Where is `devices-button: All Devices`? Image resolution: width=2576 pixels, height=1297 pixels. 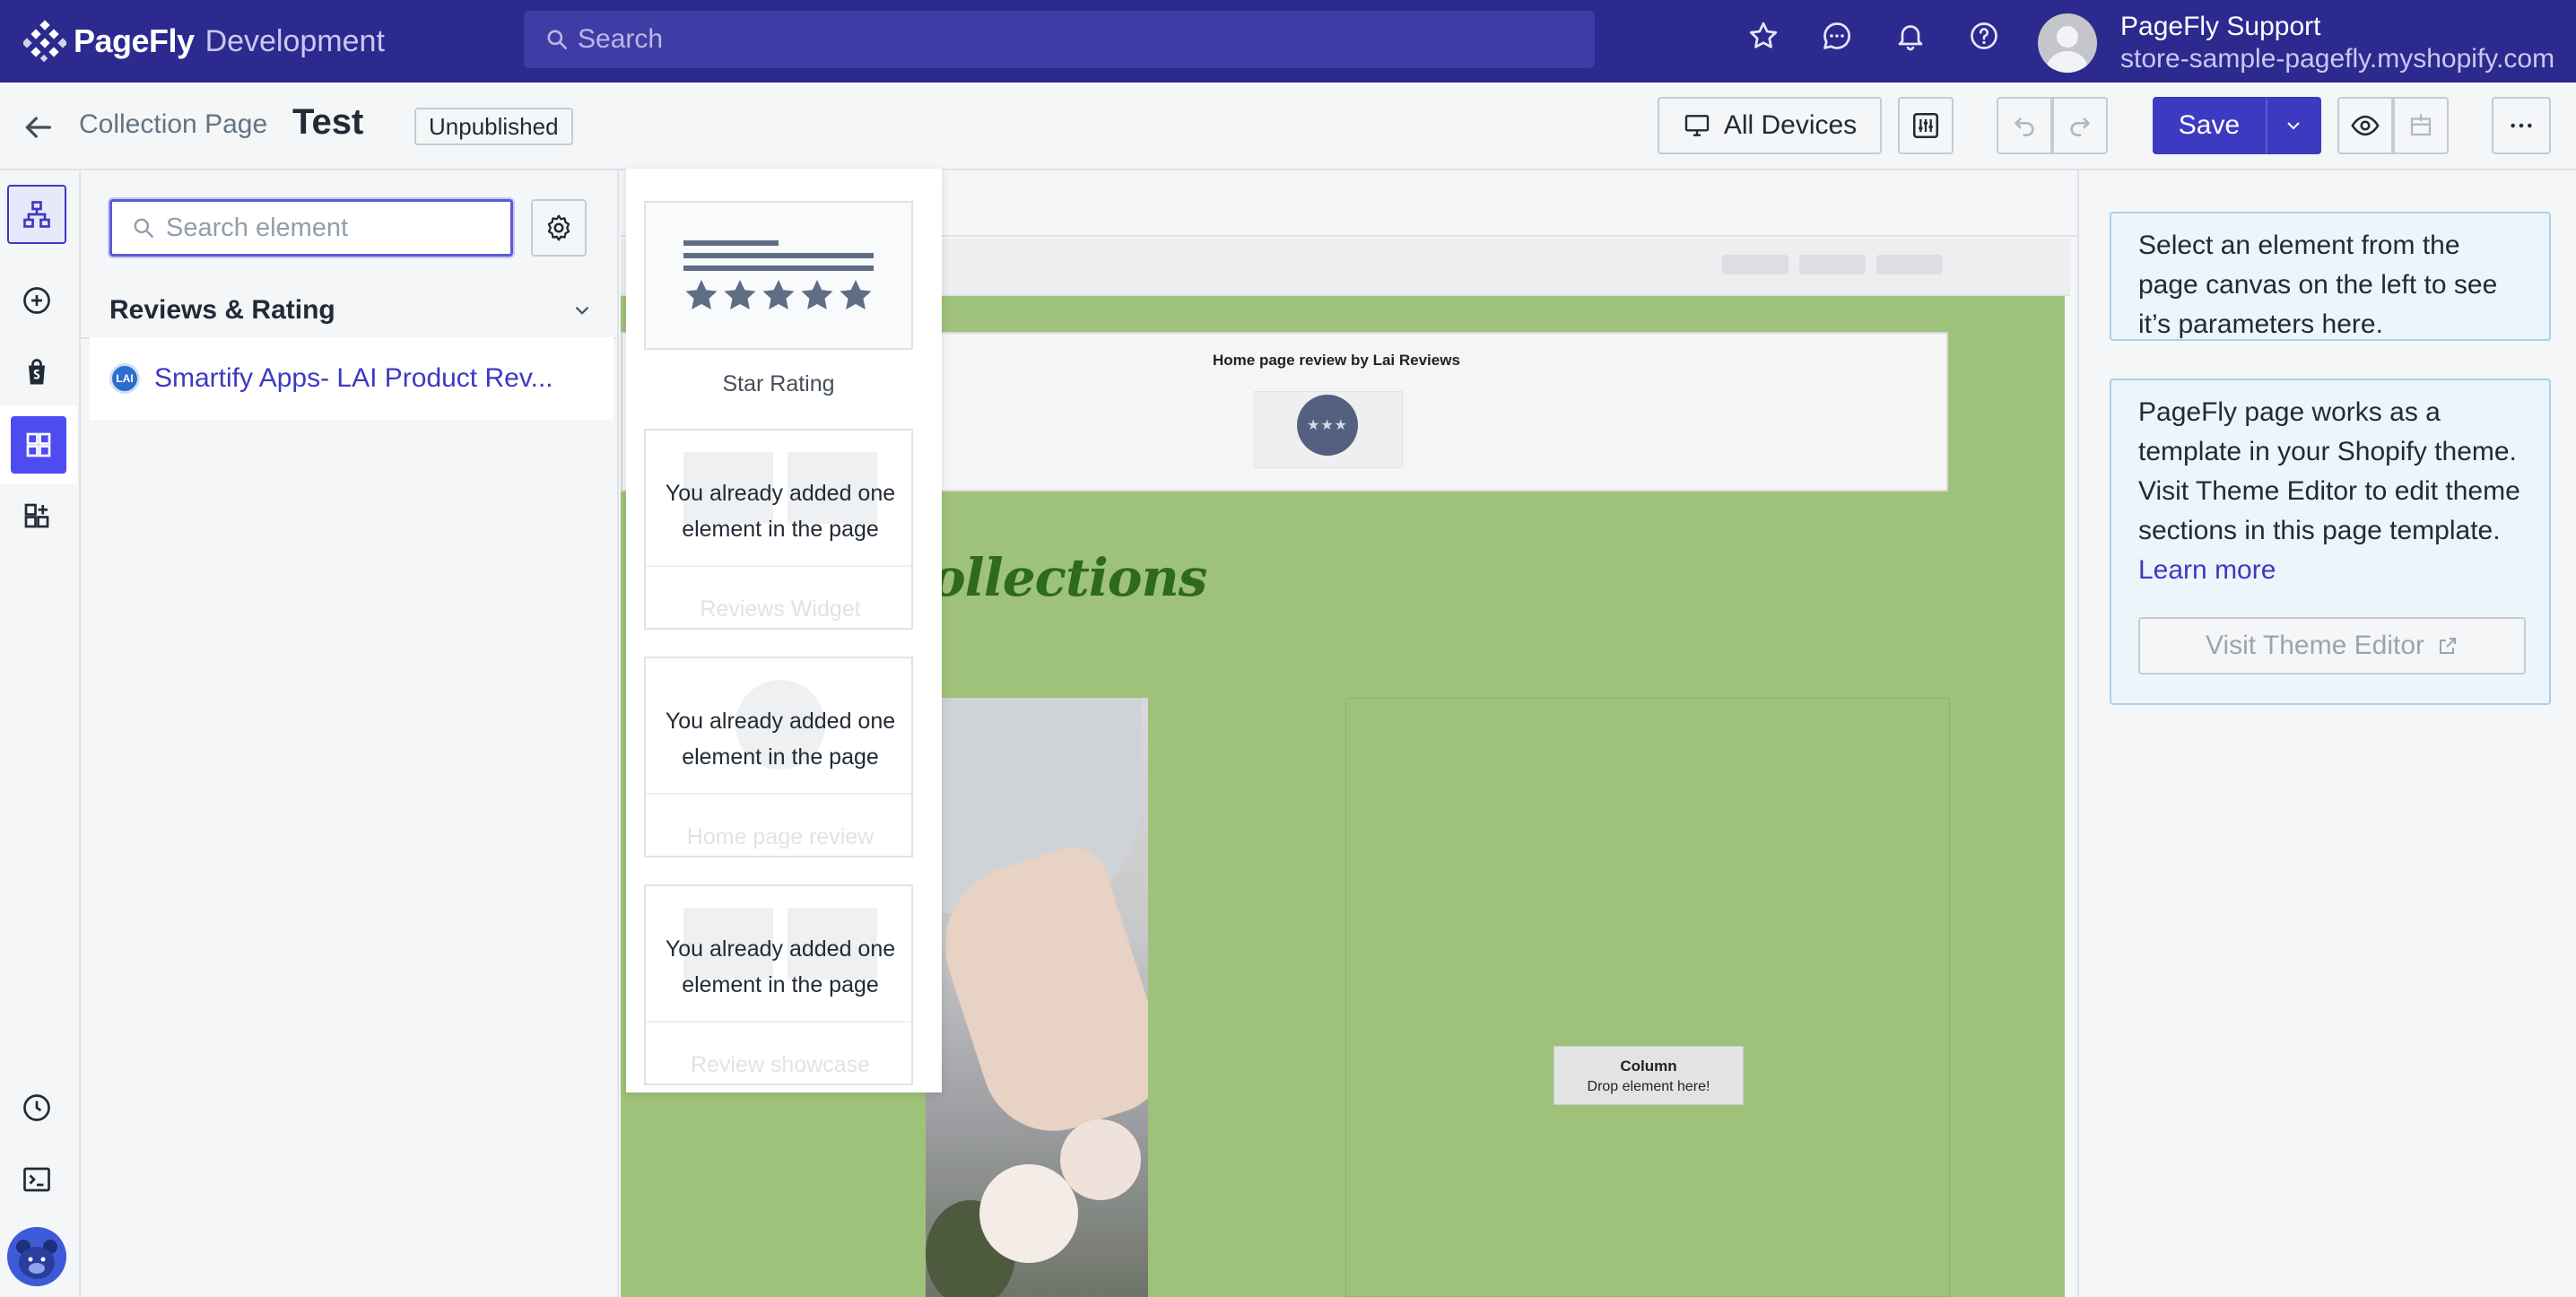
devices-button: All Devices is located at coordinates (1770, 125).